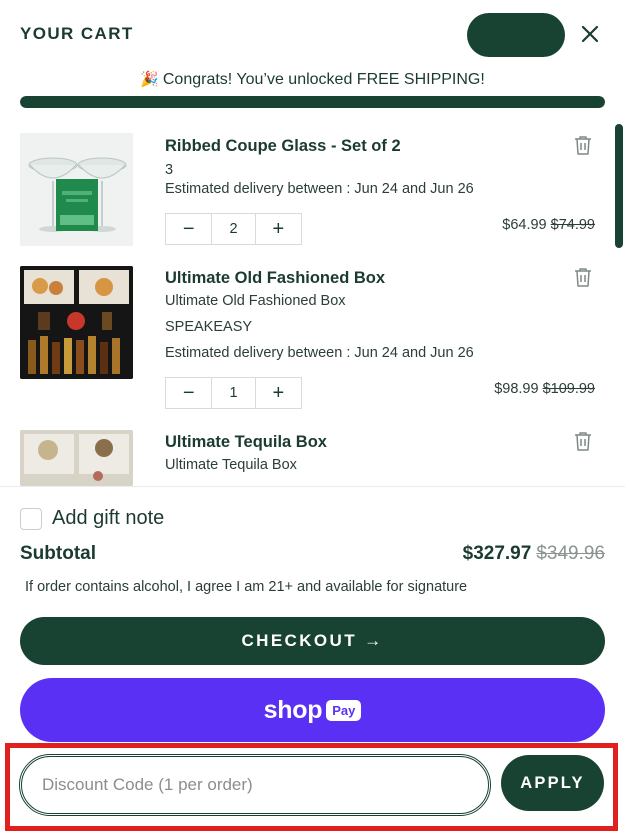 The image size is (625, 836). Describe the element at coordinates (312, 641) in the screenshot. I see `checkout-button: CHECKOUT →` at that location.